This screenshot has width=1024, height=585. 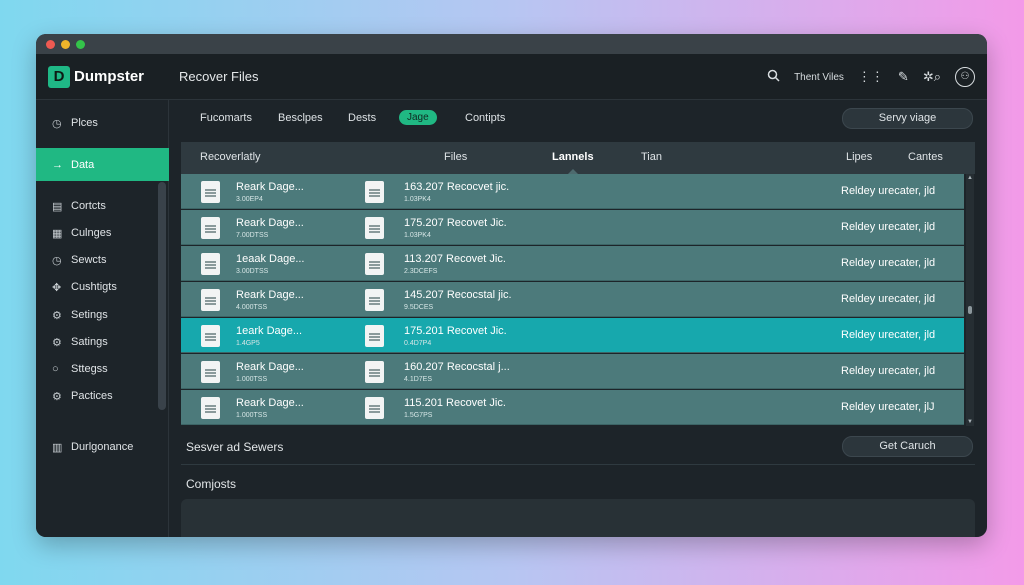 I want to click on sidebar-item-data: → Data, so click(x=102, y=164).